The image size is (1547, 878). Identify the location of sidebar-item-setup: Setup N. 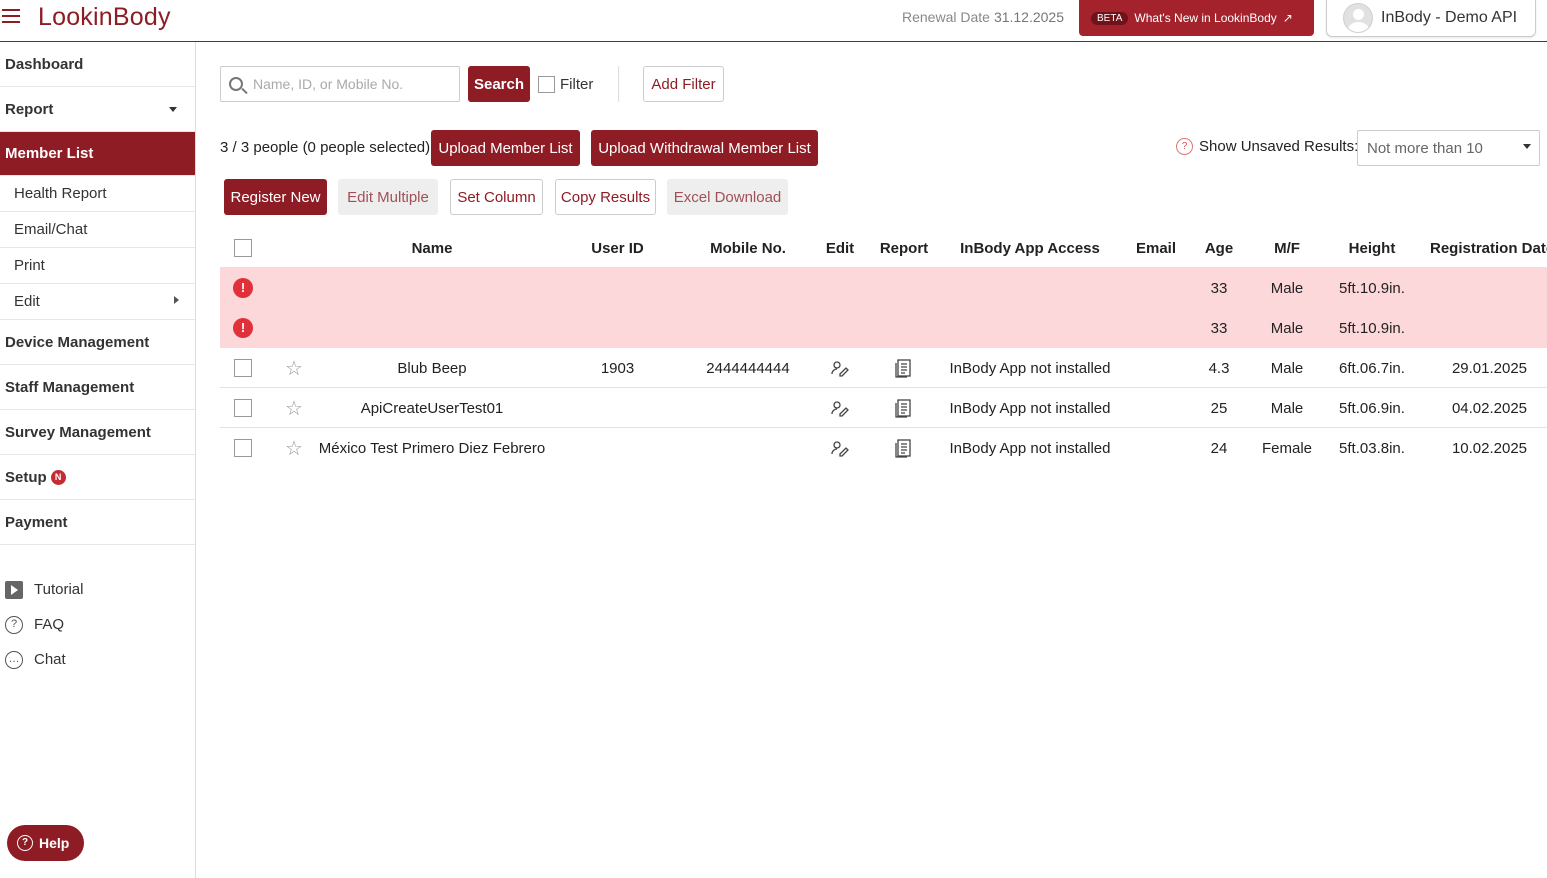
(97, 477).